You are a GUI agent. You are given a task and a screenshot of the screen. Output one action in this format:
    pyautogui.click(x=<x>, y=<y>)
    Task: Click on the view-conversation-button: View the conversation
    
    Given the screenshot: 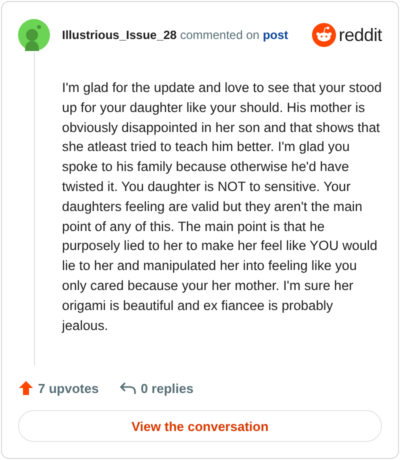 What is the action you would take?
    pyautogui.click(x=200, y=426)
    